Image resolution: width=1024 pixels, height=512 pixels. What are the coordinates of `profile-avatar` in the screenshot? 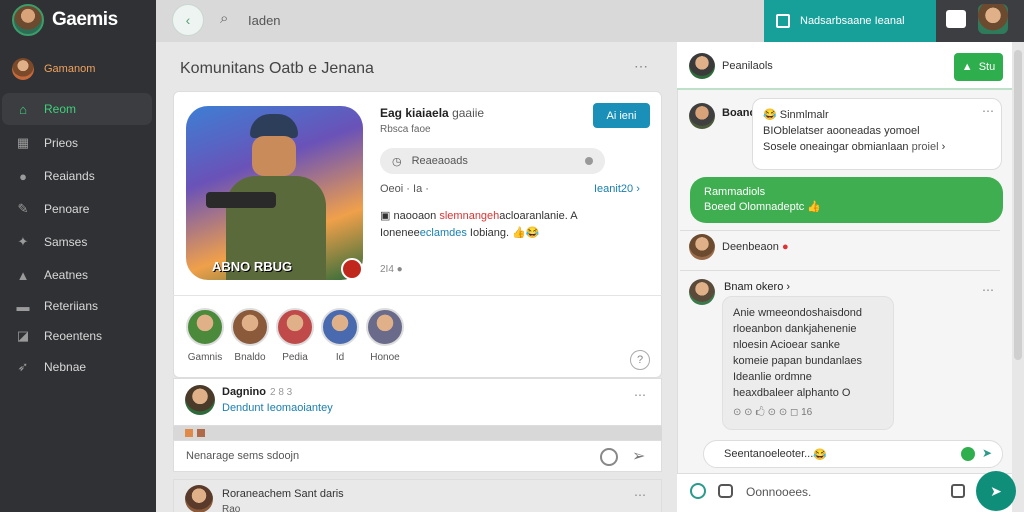 It's located at (993, 19).